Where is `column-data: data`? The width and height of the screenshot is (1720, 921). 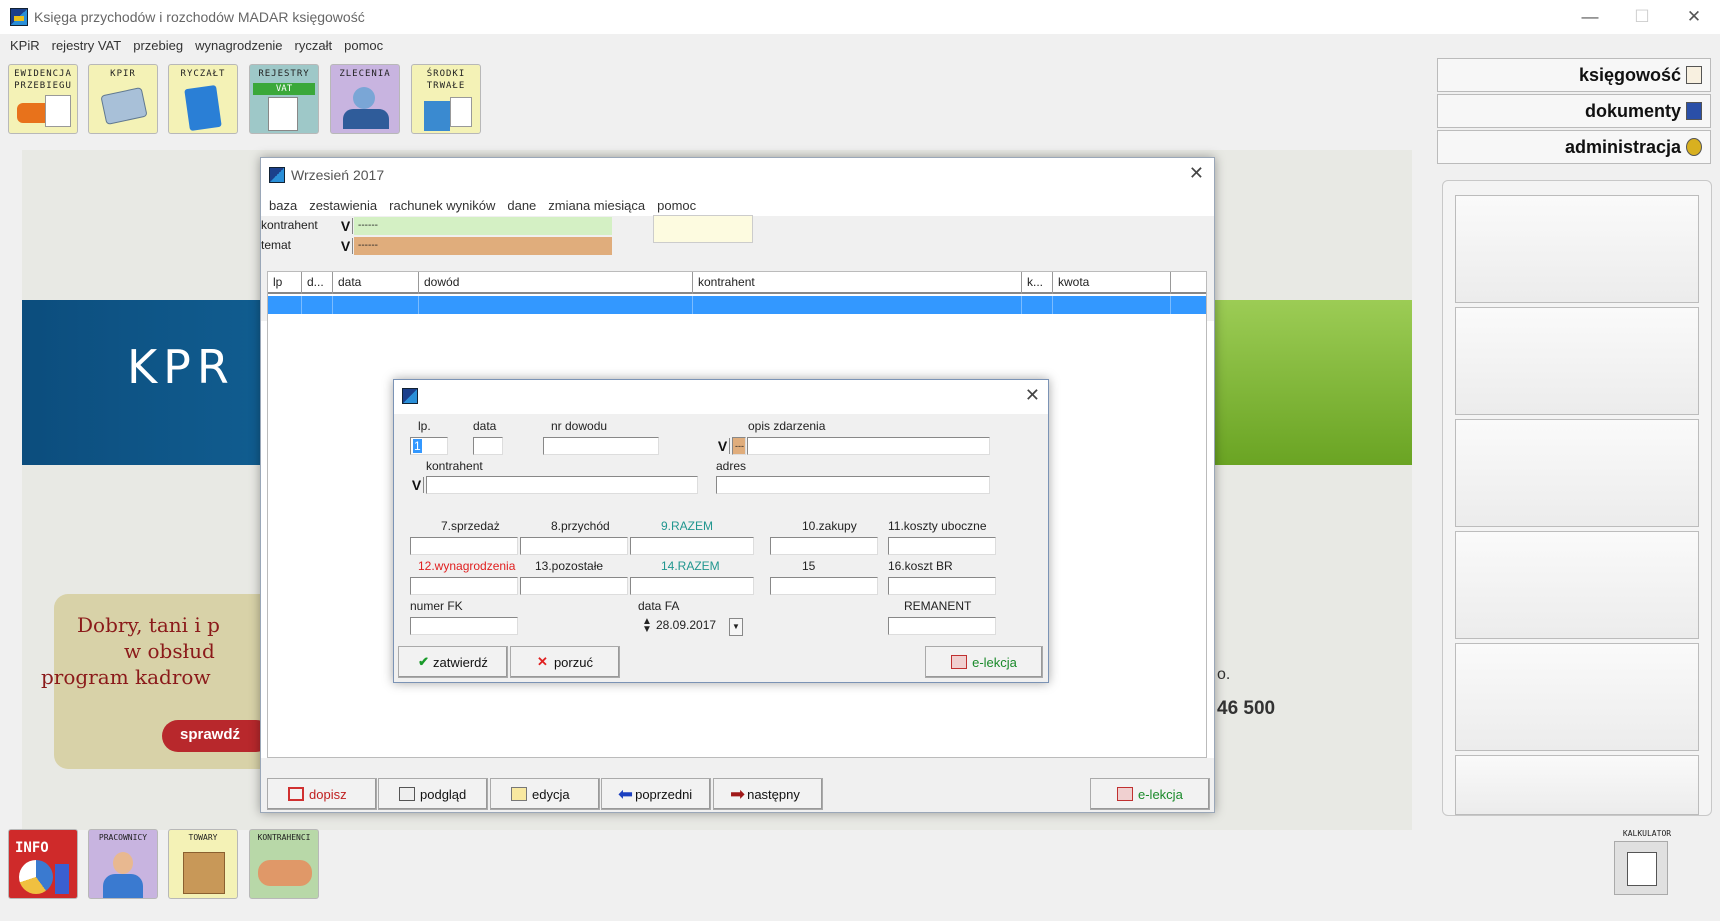
column-data: data is located at coordinates (376, 283).